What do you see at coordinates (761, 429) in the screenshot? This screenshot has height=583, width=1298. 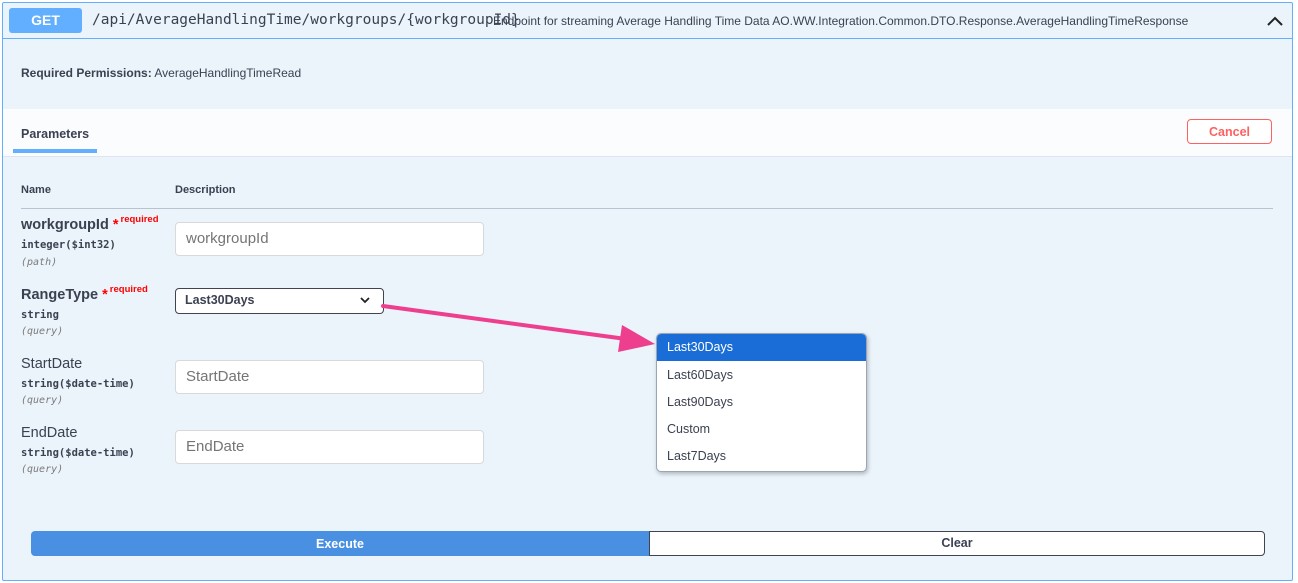 I see `dropdown-option: Custom` at bounding box center [761, 429].